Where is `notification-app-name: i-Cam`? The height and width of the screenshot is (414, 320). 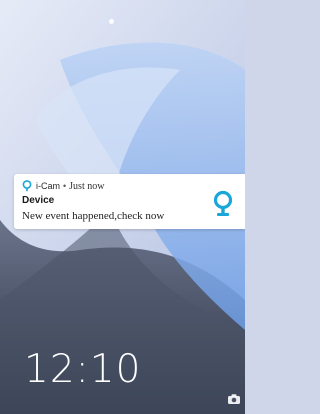 notification-app-name: i-Cam is located at coordinates (48, 186).